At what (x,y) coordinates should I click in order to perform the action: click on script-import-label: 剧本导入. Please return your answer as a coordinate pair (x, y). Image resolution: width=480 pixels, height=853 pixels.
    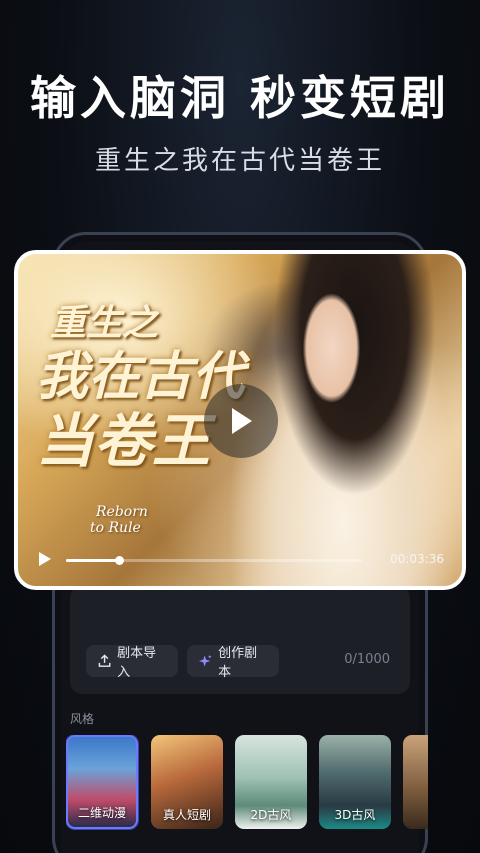
    Looking at the image, I should click on (137, 663).